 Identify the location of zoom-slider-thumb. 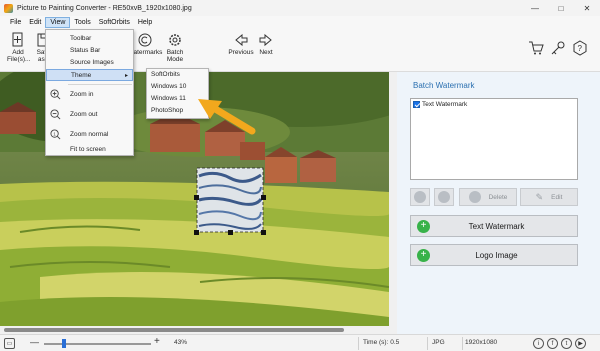
(64, 343).